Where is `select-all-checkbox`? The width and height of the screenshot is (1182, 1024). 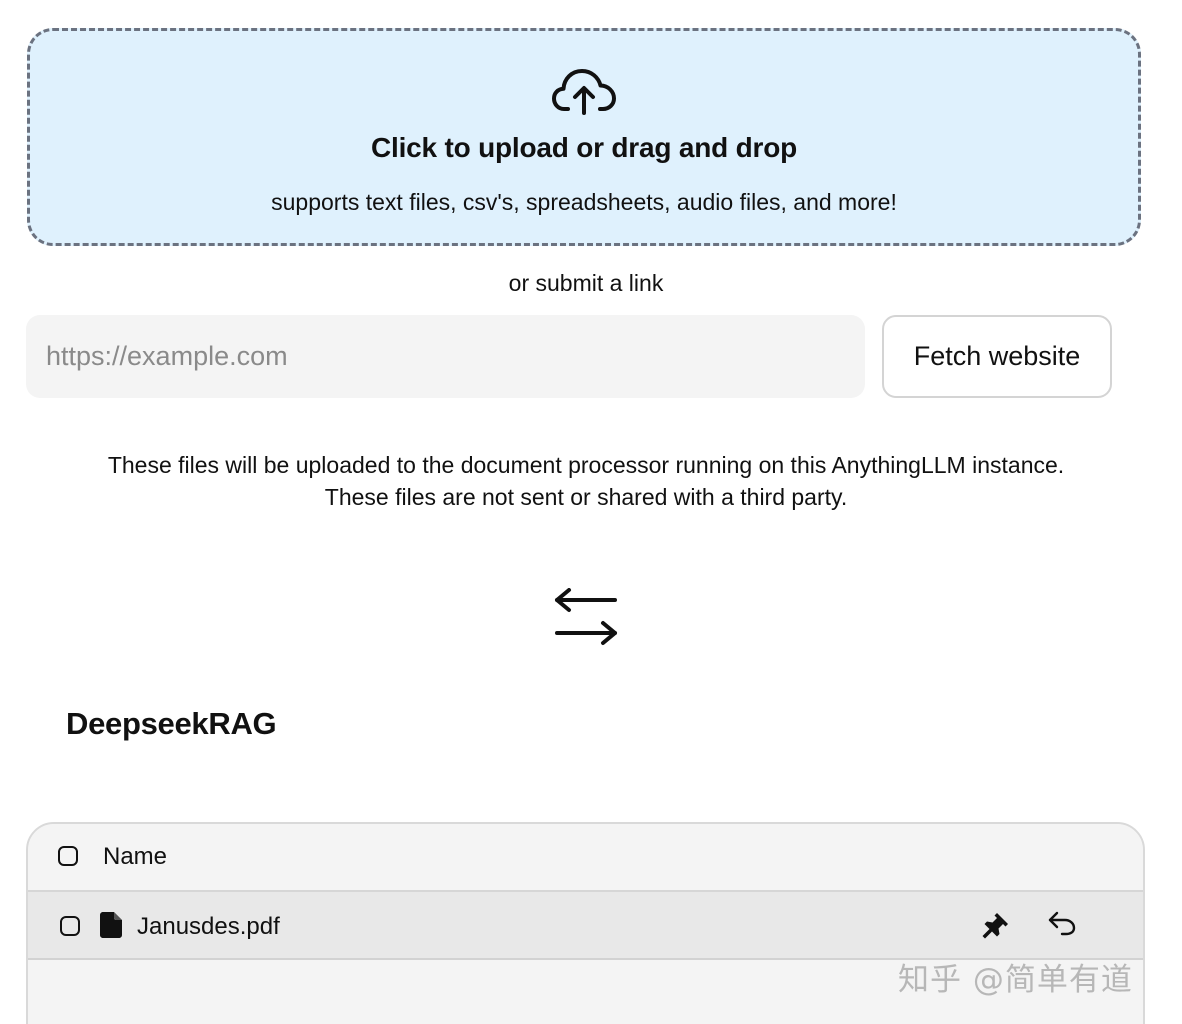
select-all-checkbox is located at coordinates (68, 856).